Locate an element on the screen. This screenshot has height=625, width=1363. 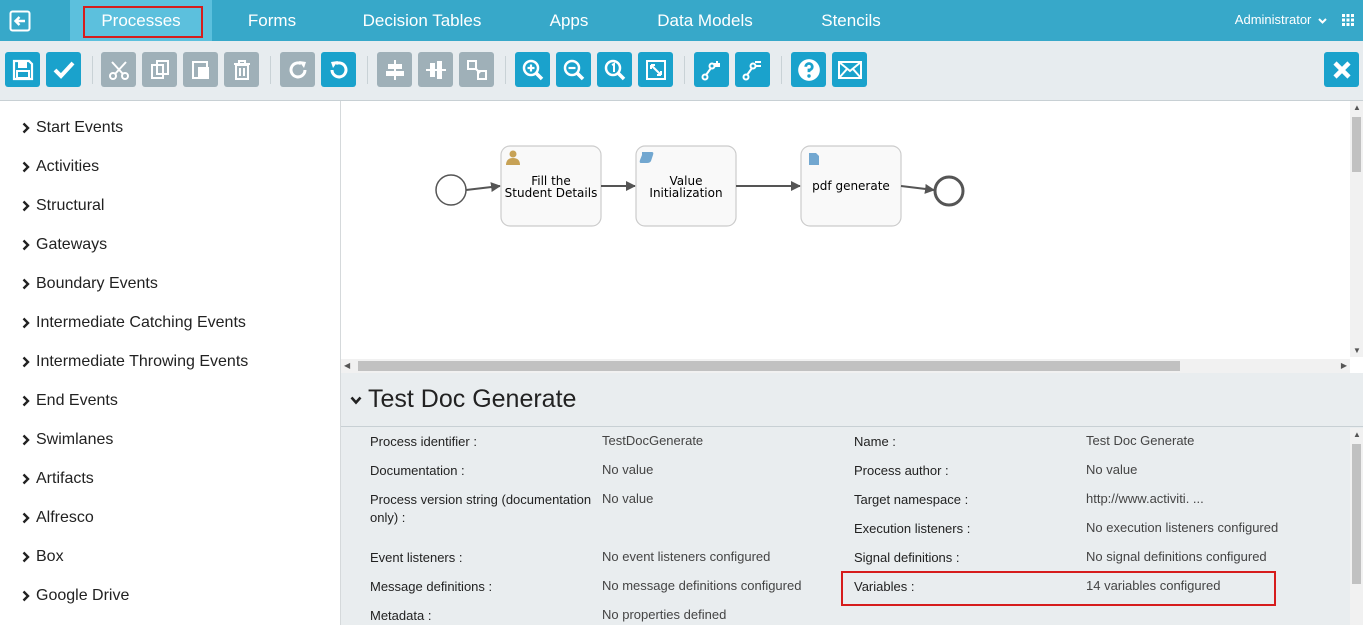
palette-group-structural: Structural is located at coordinates (63, 206).